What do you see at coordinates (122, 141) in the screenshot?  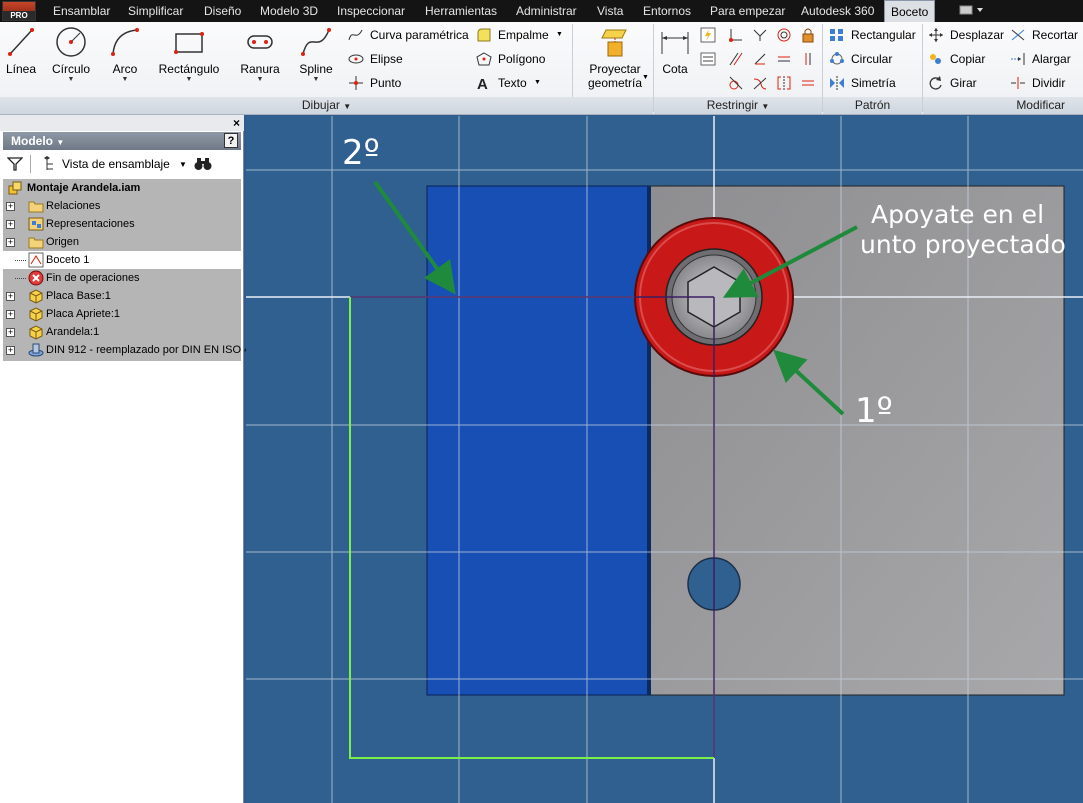 I see `browser-header: Modelo ▼ ?` at bounding box center [122, 141].